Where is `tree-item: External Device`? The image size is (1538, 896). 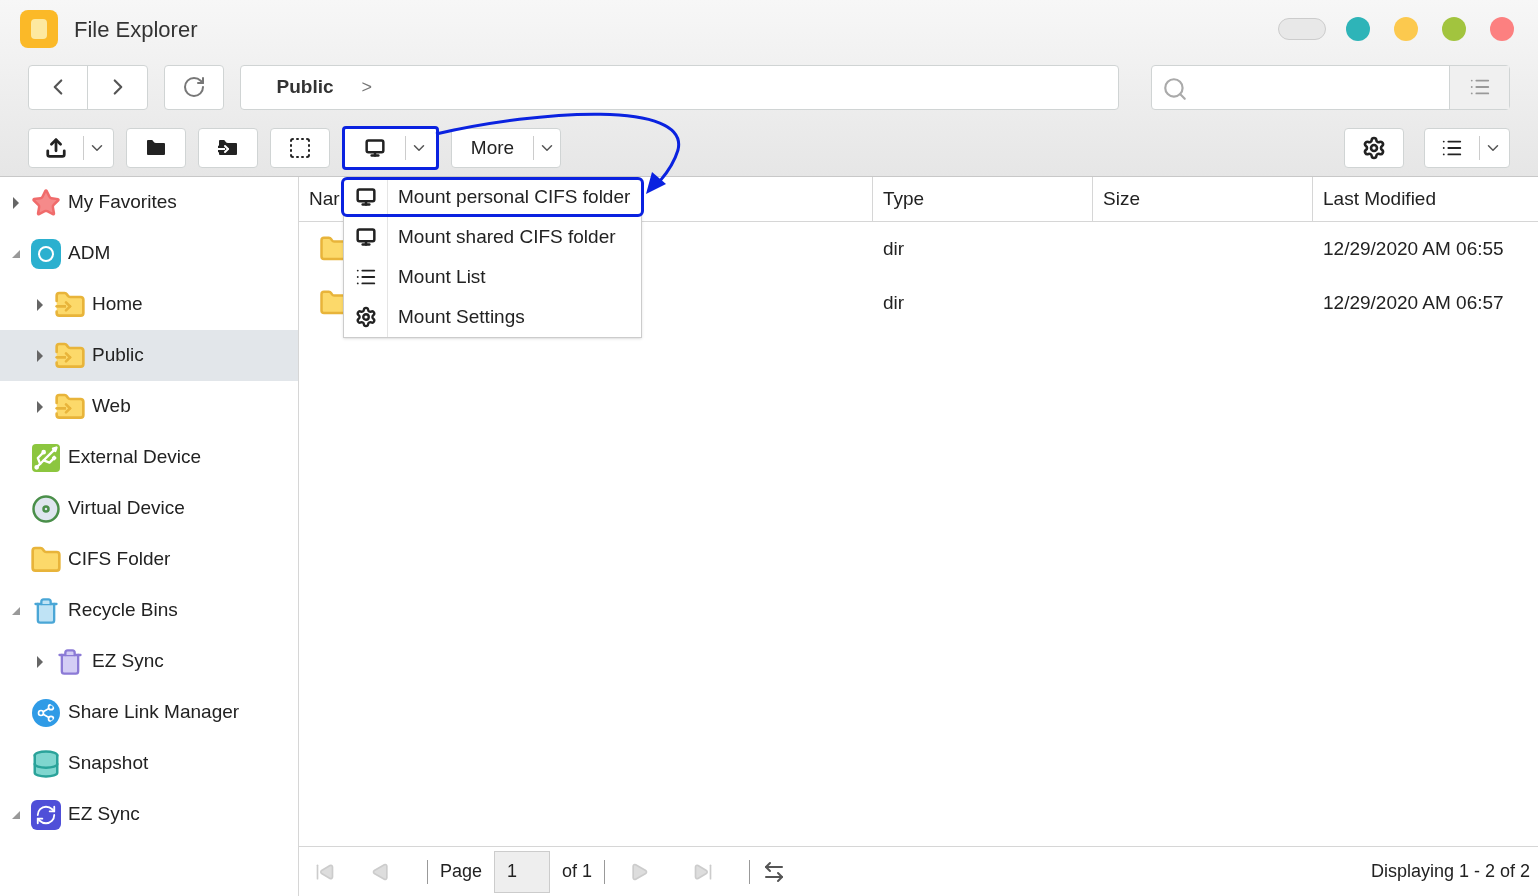
tree-item: External Device is located at coordinates (149, 457).